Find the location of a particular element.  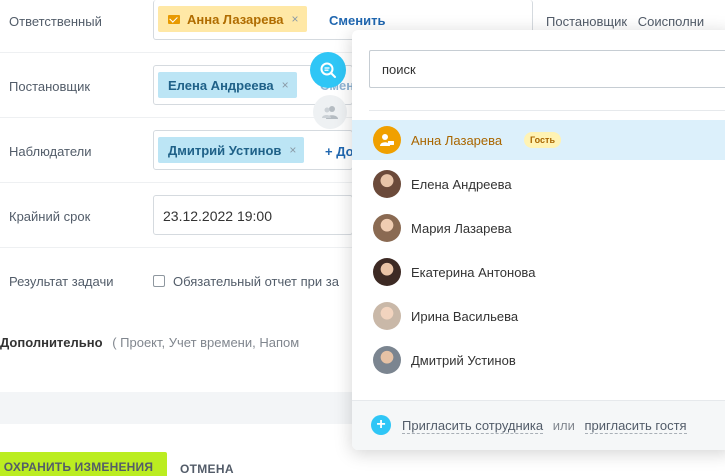

observer-name: Дмитрий Устинов is located at coordinates (225, 150).